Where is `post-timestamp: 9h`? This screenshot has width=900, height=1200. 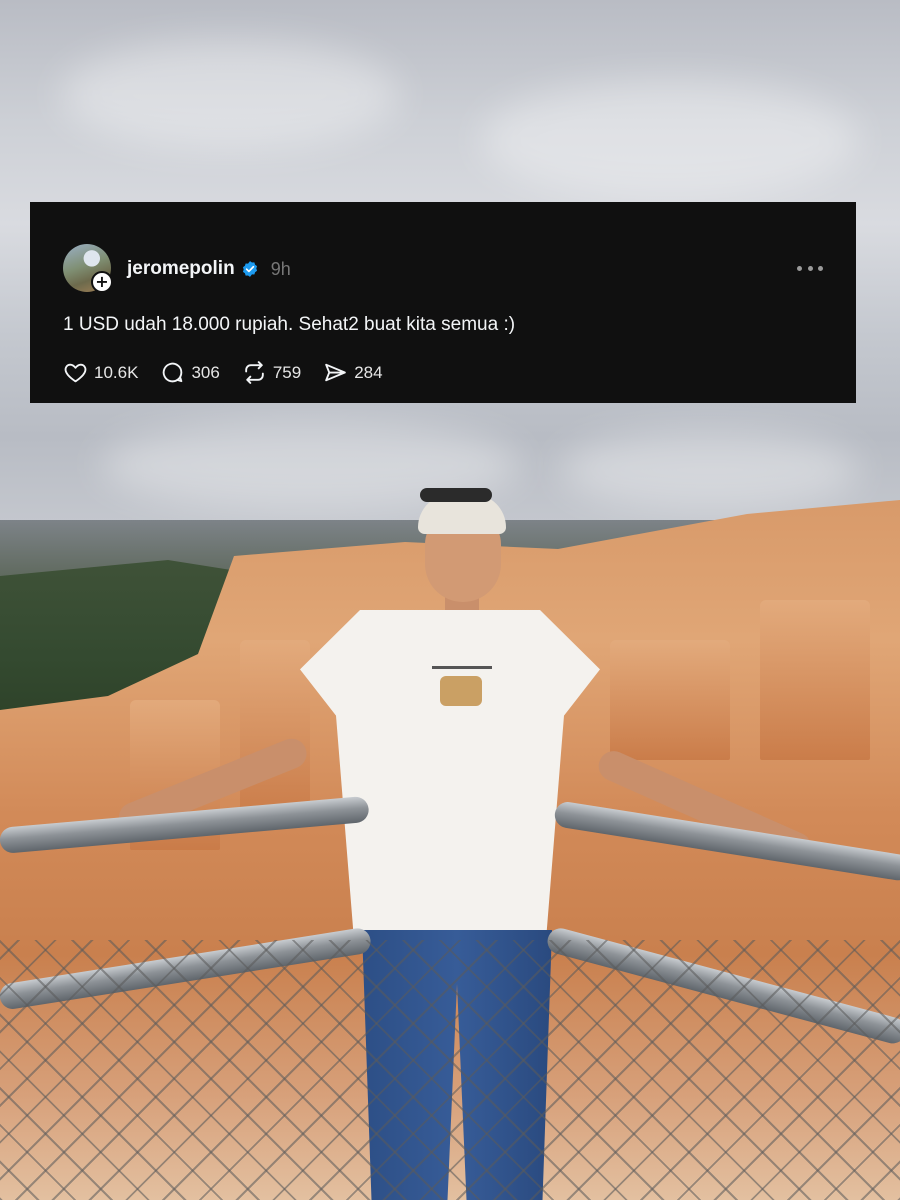
post-timestamp: 9h is located at coordinates (280, 268).